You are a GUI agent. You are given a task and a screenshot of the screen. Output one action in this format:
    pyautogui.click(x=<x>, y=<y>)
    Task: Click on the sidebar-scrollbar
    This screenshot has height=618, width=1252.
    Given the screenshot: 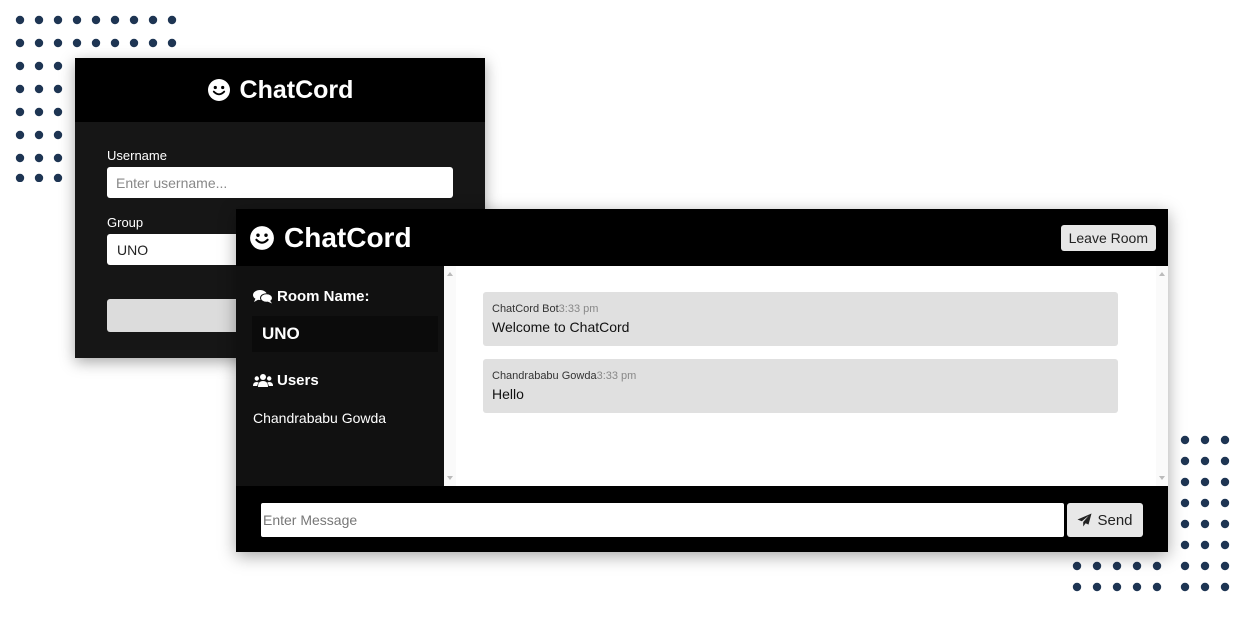 What is the action you would take?
    pyautogui.click(x=450, y=376)
    